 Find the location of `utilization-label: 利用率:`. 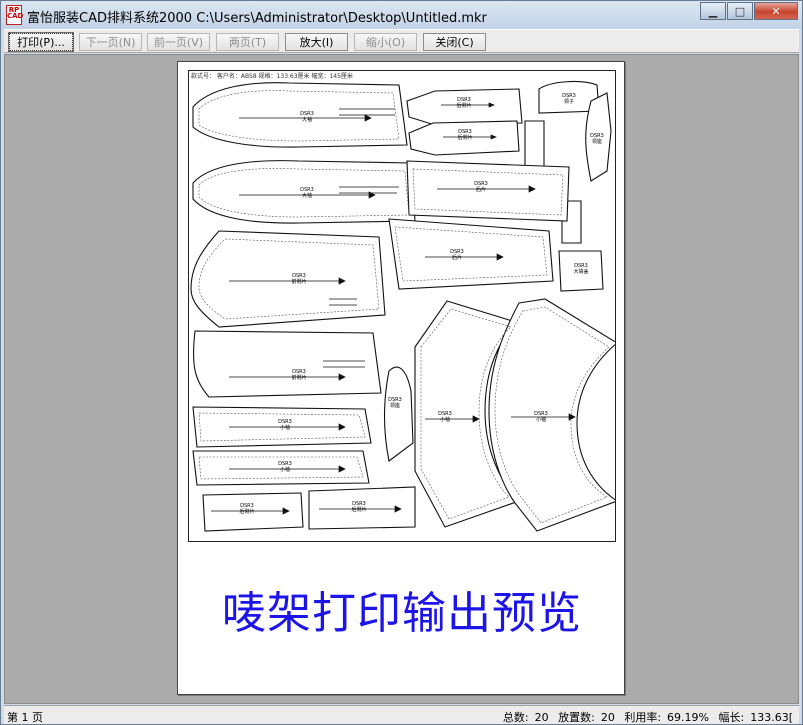

utilization-label: 利用率: is located at coordinates (643, 717).